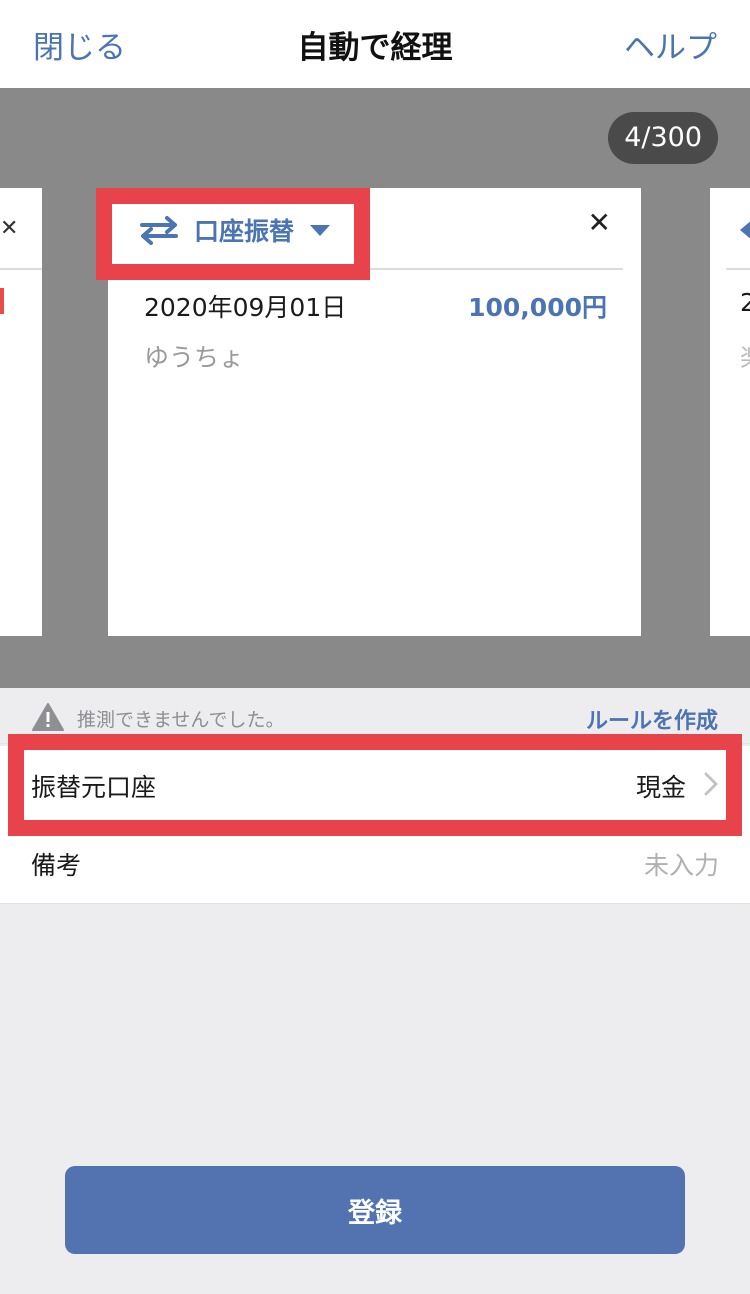  What do you see at coordinates (94, 787) in the screenshot?
I see `transfer-from-label: 振替元口座` at bounding box center [94, 787].